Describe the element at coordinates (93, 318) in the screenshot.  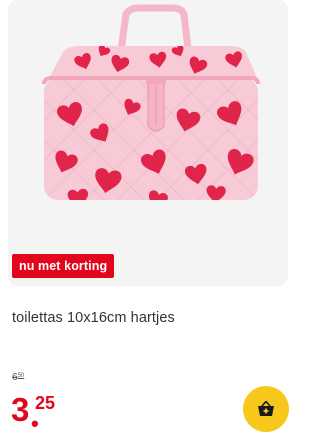
I see `product-title: toilettas 10x16cm hartjes` at that location.